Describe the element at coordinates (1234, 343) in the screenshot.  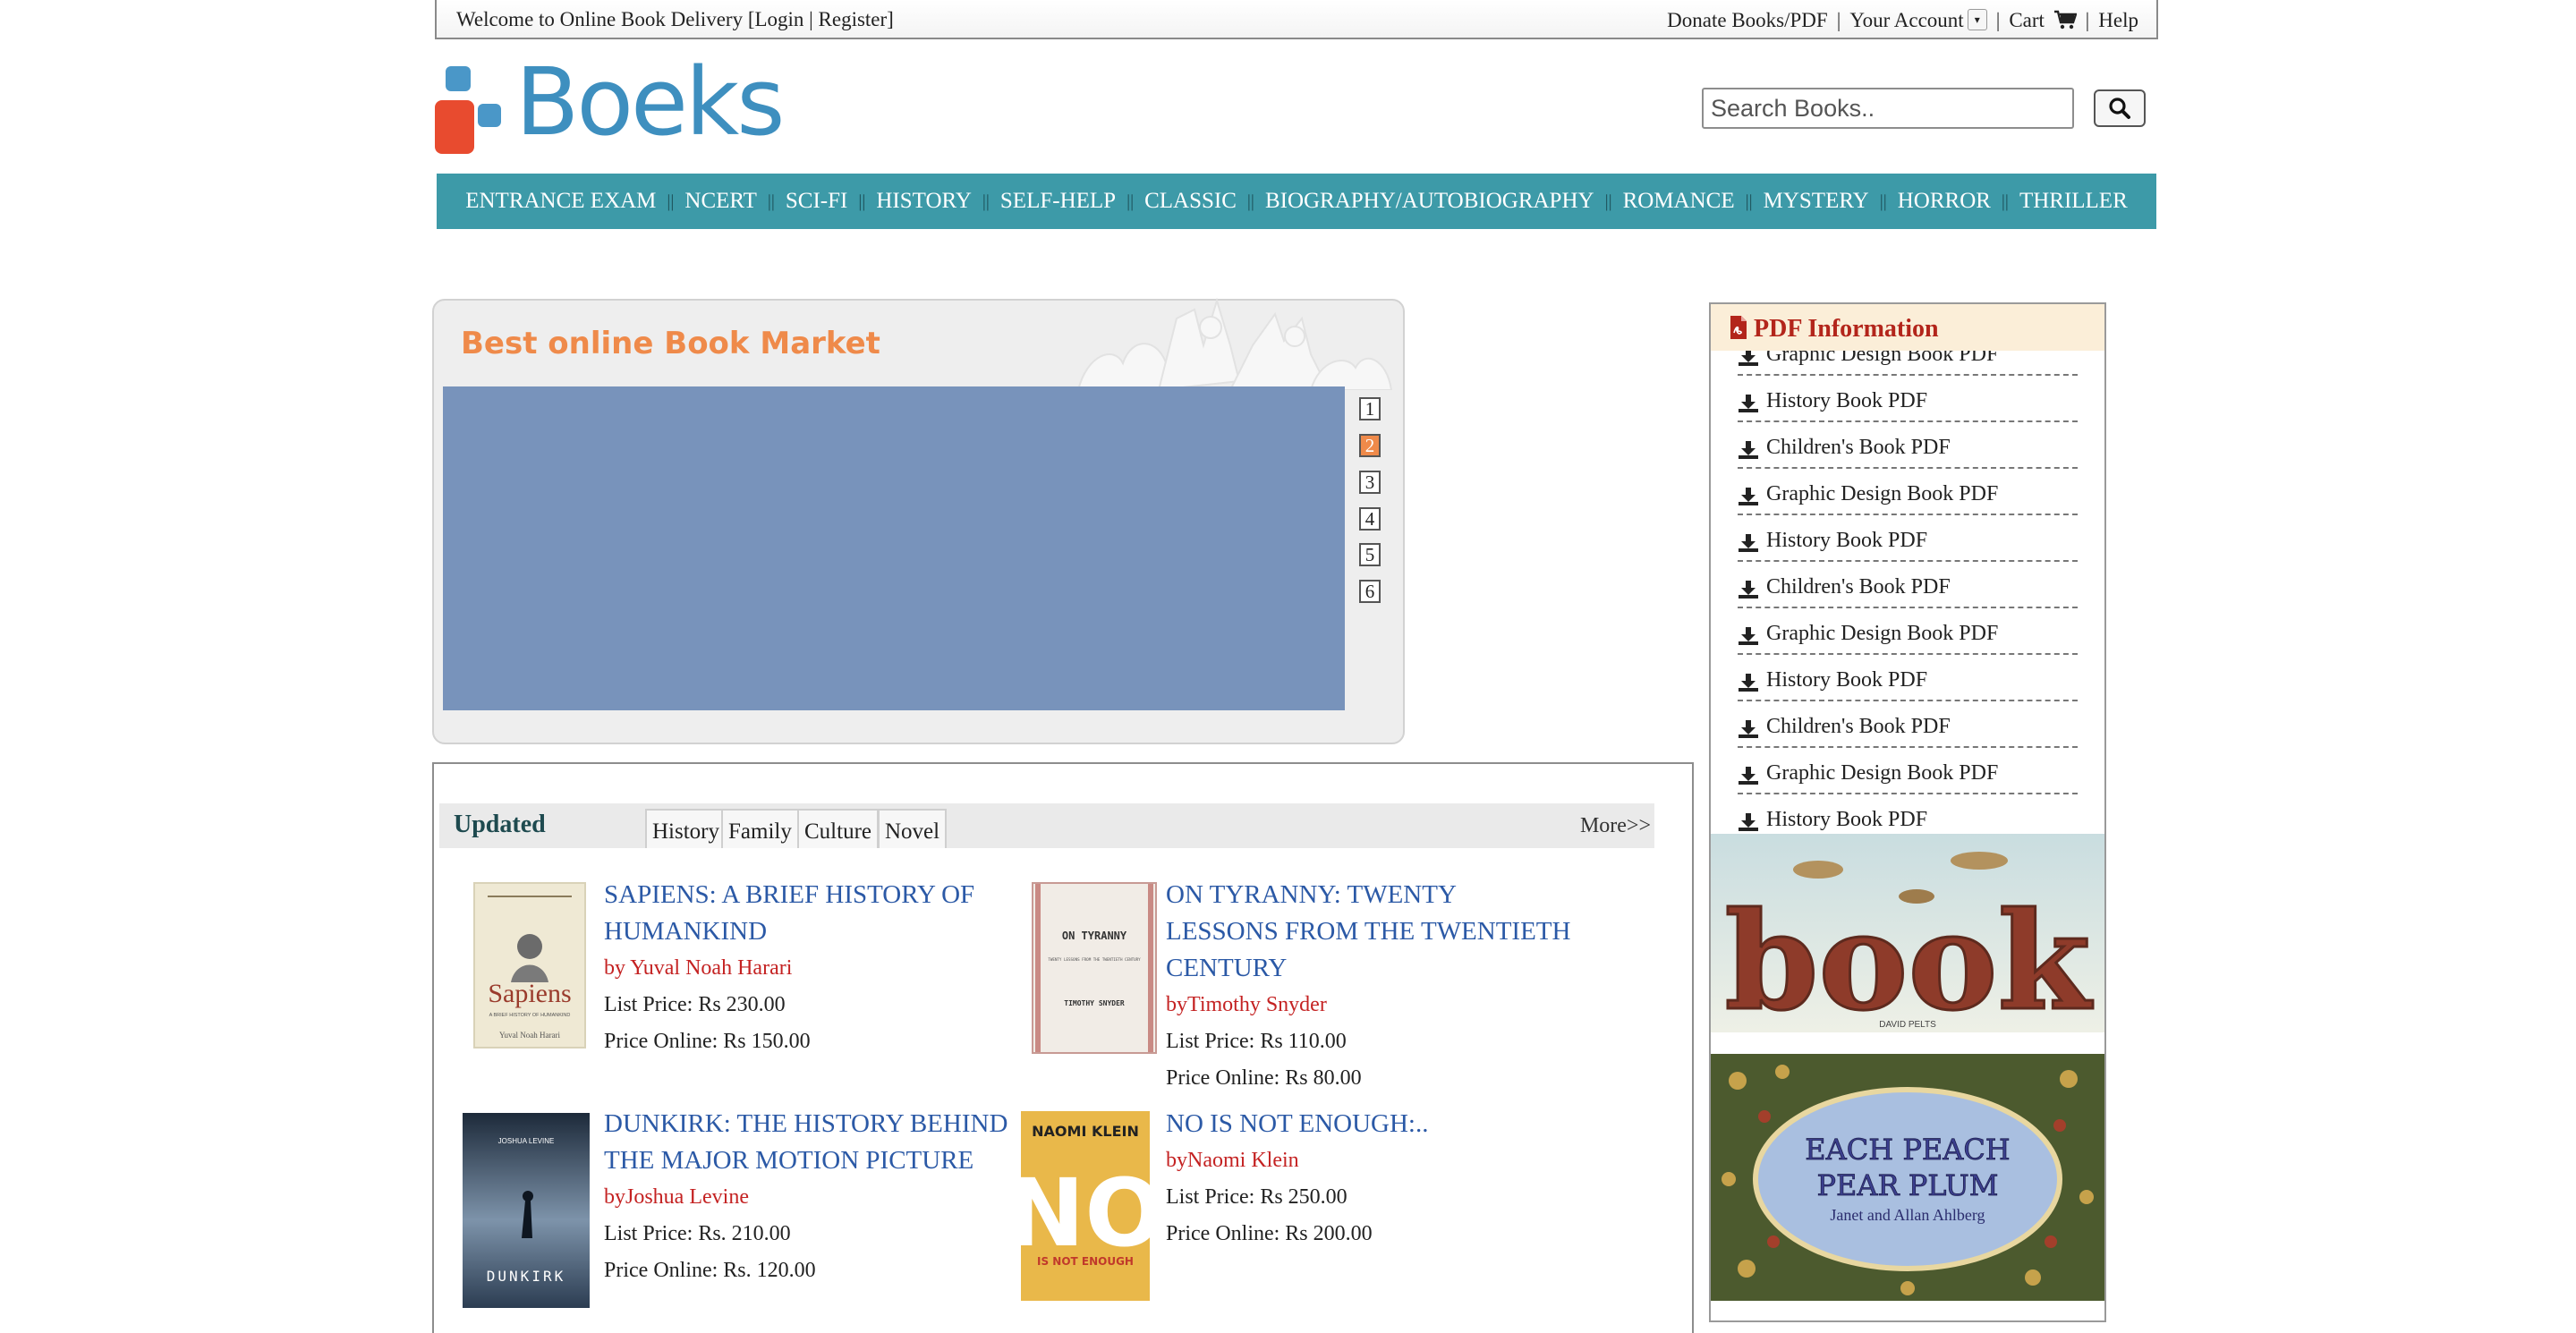
I see `crowd-silhouette-decoration` at that location.